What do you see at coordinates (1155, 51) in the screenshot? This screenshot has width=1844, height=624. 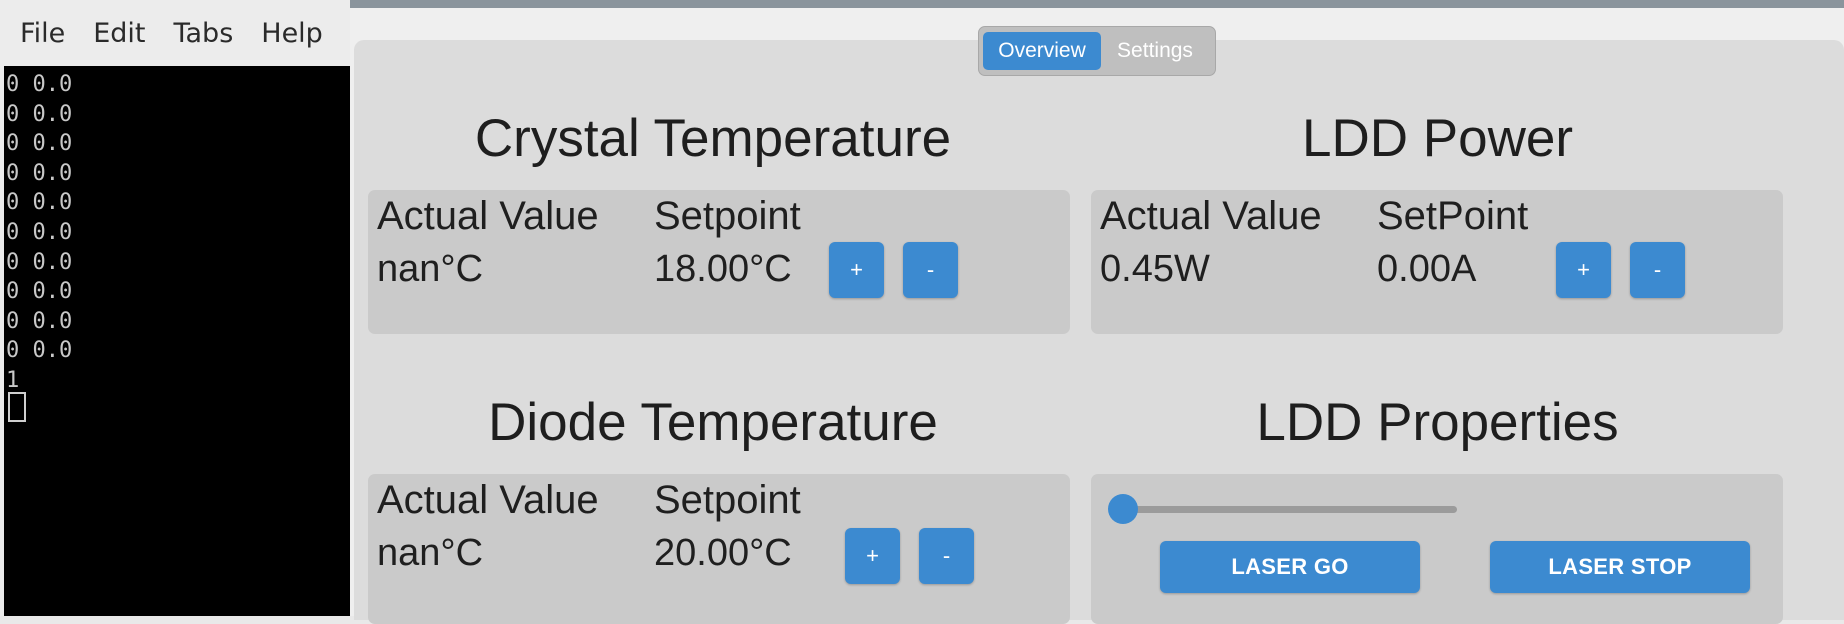 I see `tab-settings: Settings` at bounding box center [1155, 51].